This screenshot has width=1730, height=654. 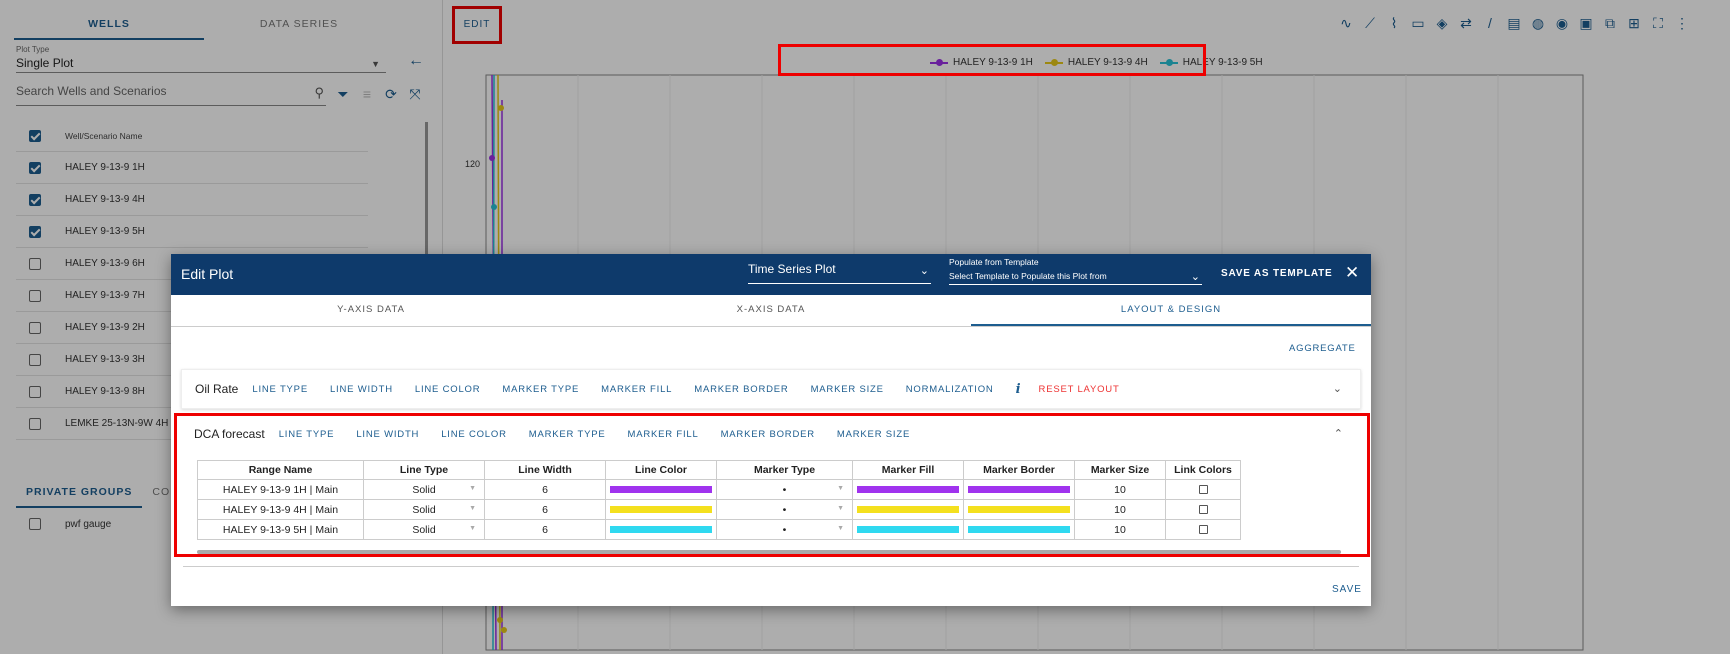 I want to click on line-type-link: LINE TYPE, so click(x=280, y=389).